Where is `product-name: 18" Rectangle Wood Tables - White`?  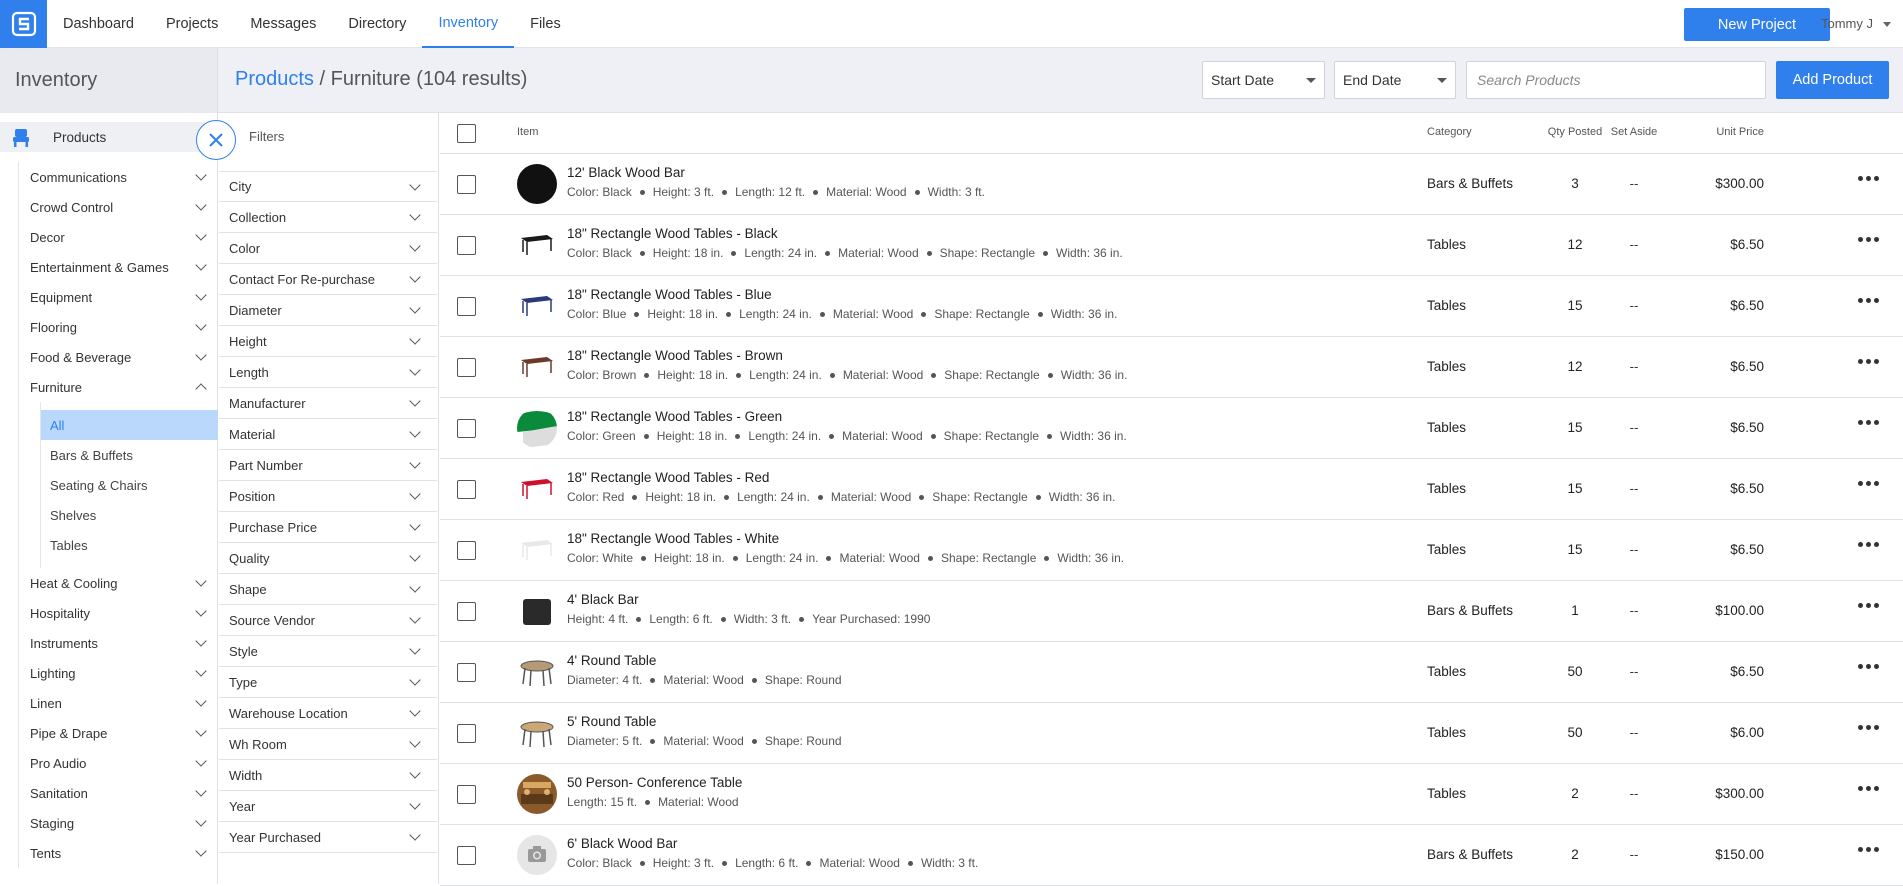 product-name: 18" Rectangle Wood Tables - White is located at coordinates (673, 538).